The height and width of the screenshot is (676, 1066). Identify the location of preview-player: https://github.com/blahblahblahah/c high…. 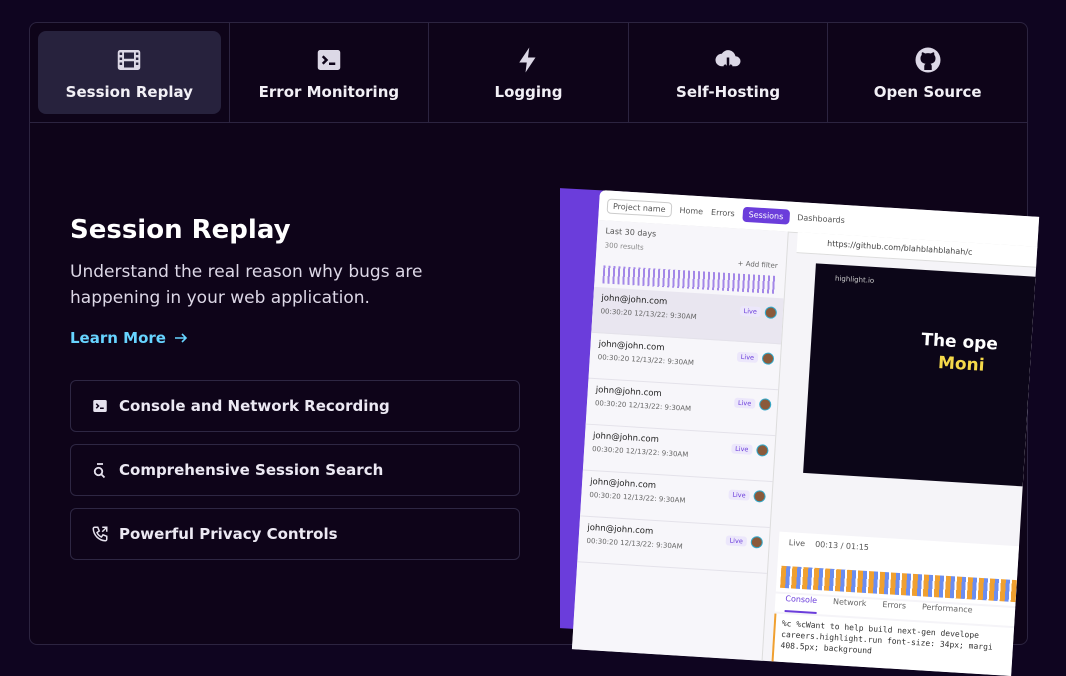
(908, 389).